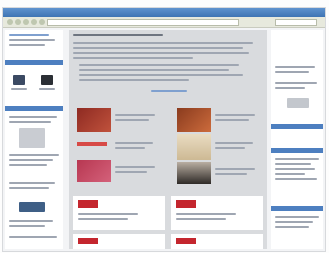 The image size is (329, 253). Describe the element at coordinates (164, 12) in the screenshot. I see `window-title-bar` at that location.